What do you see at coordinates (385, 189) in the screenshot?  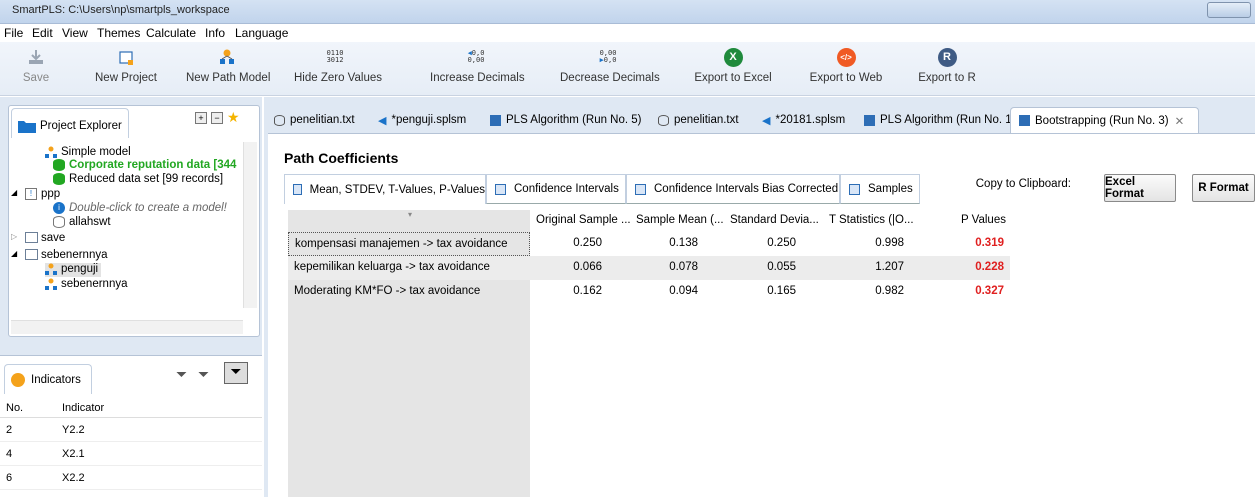 I see `subtab-mean-stdev: Mean, STDEV, T-Values, P-Values` at bounding box center [385, 189].